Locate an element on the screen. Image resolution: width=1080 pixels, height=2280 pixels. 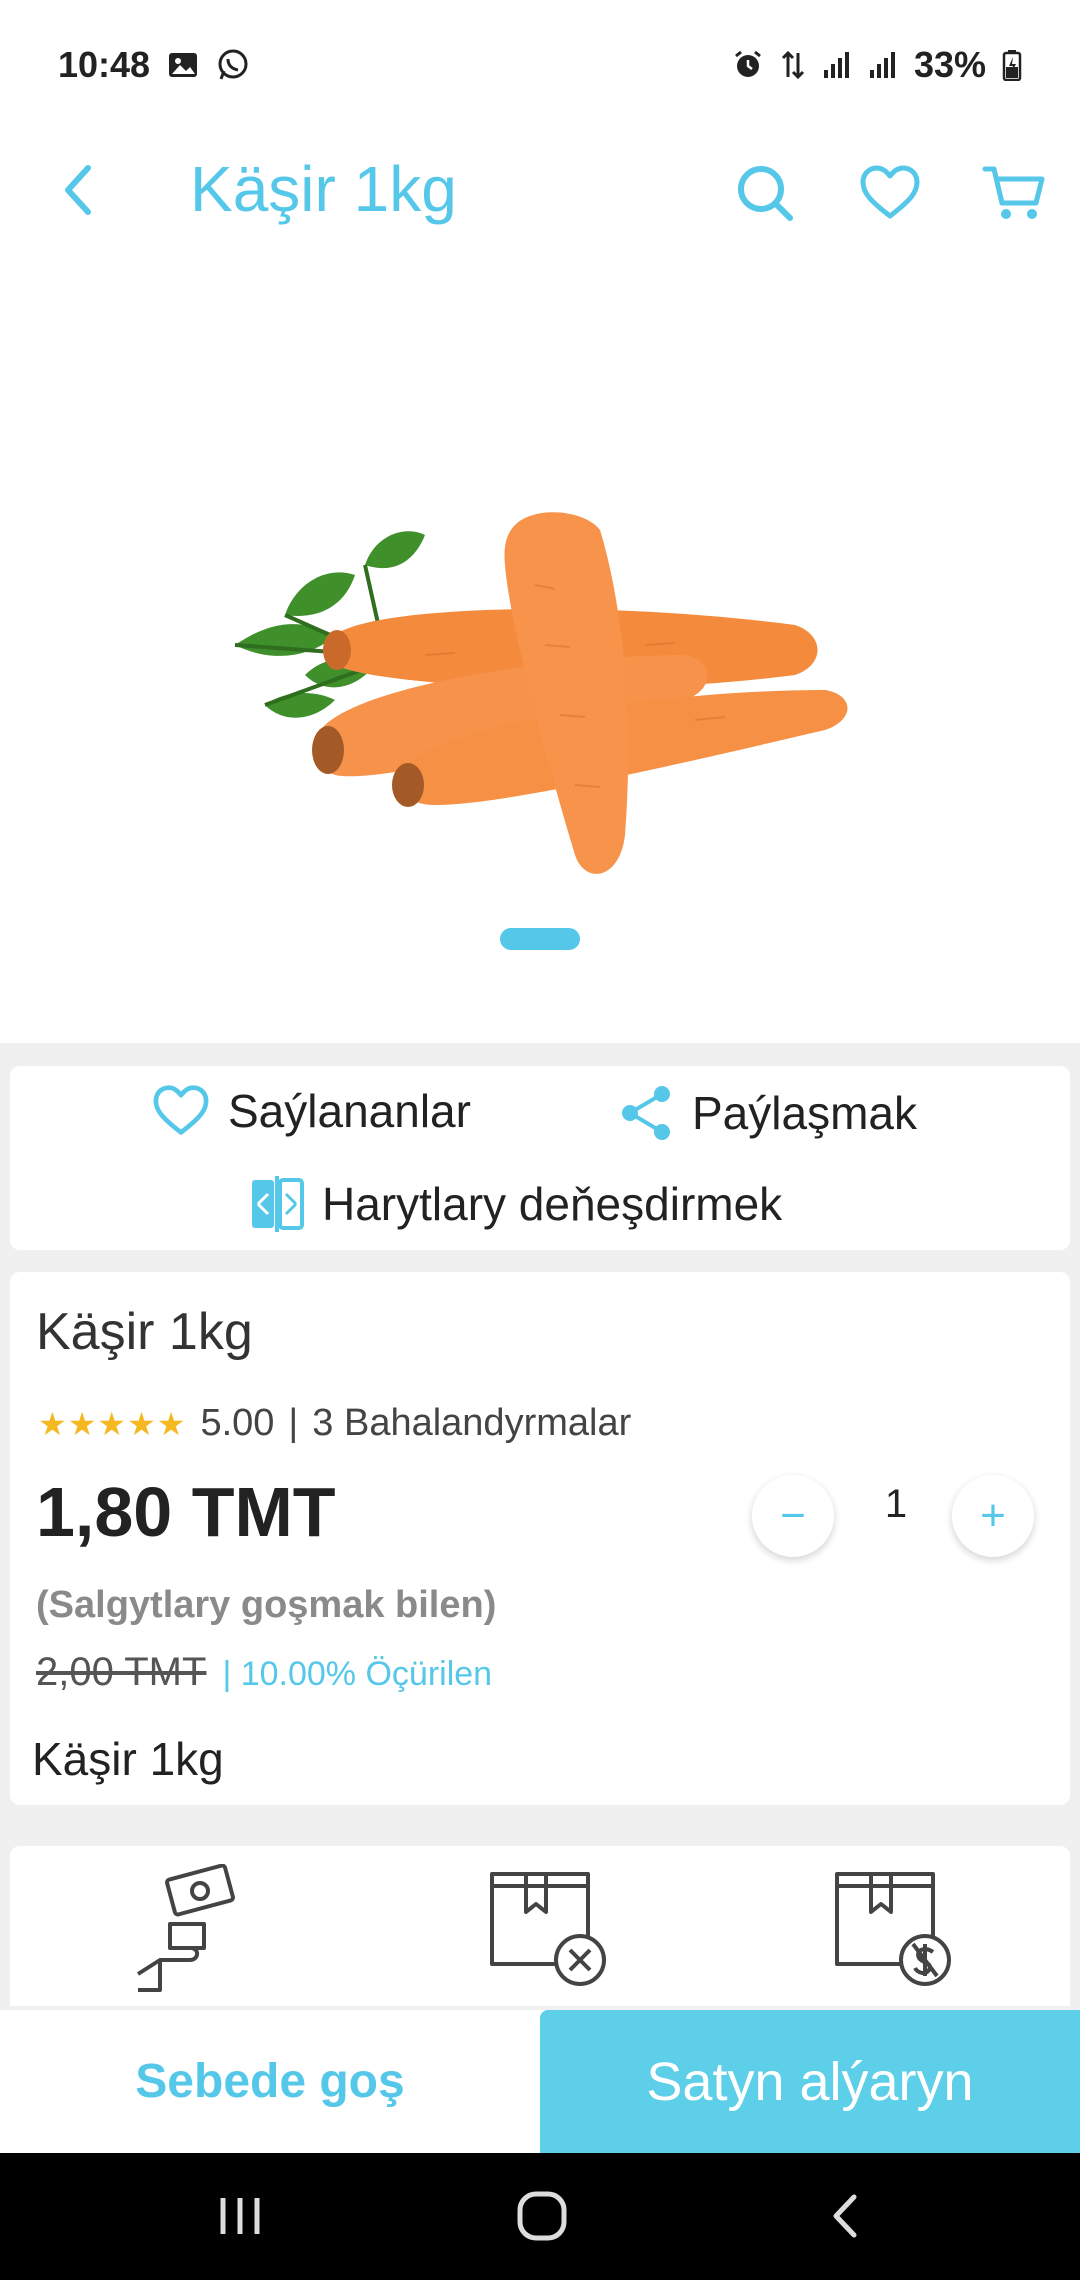
no-return-box-icon is located at coordinates (548, 1929).